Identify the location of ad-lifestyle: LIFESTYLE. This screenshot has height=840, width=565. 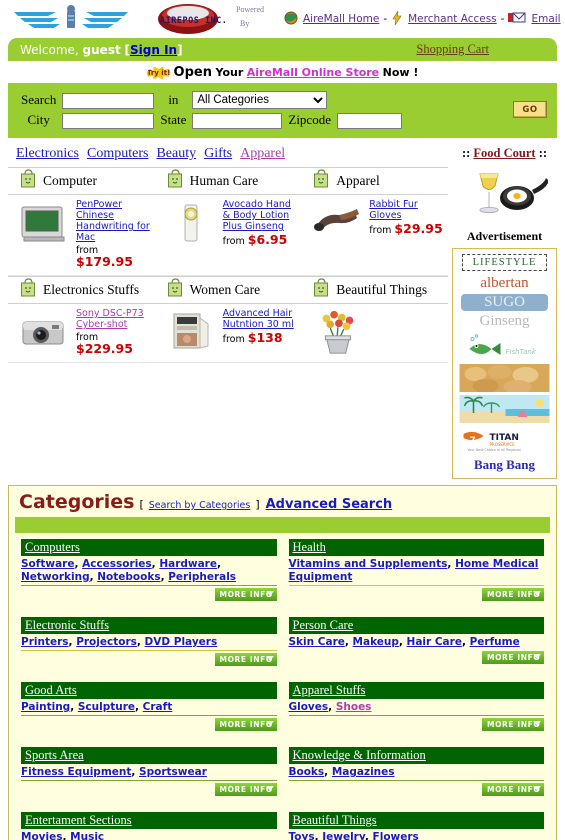
(504, 262).